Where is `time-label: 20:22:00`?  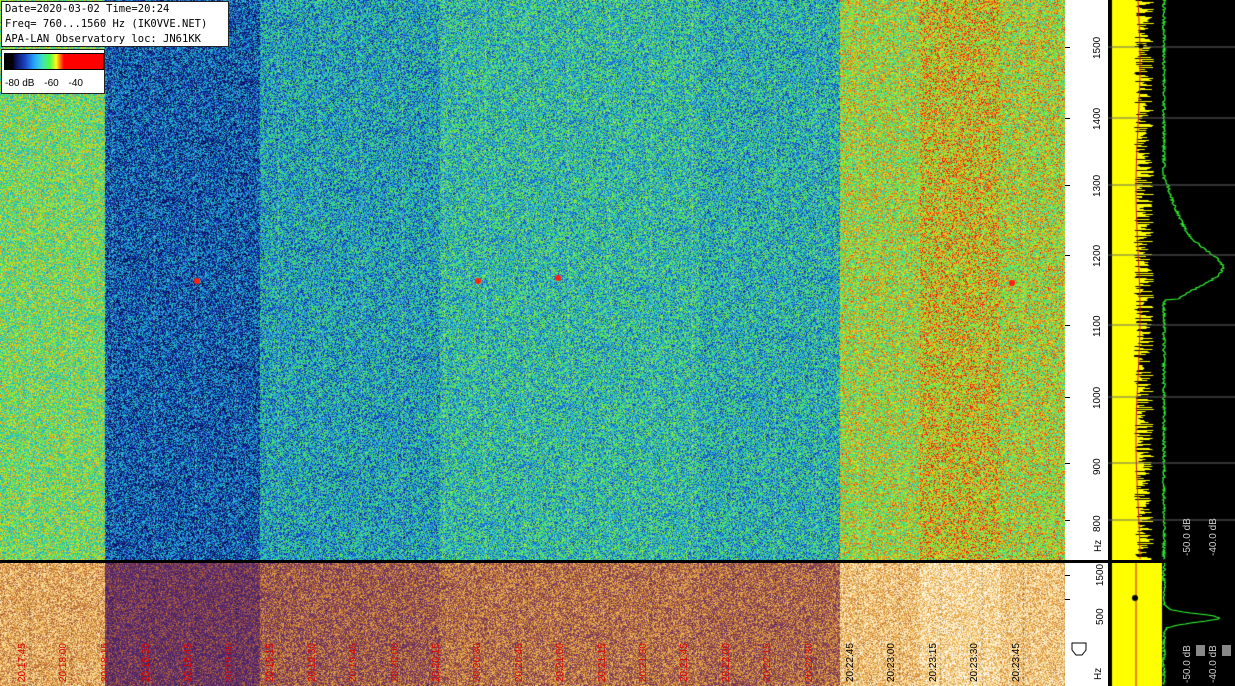 time-label: 20:22:00 is located at coordinates (726, 662).